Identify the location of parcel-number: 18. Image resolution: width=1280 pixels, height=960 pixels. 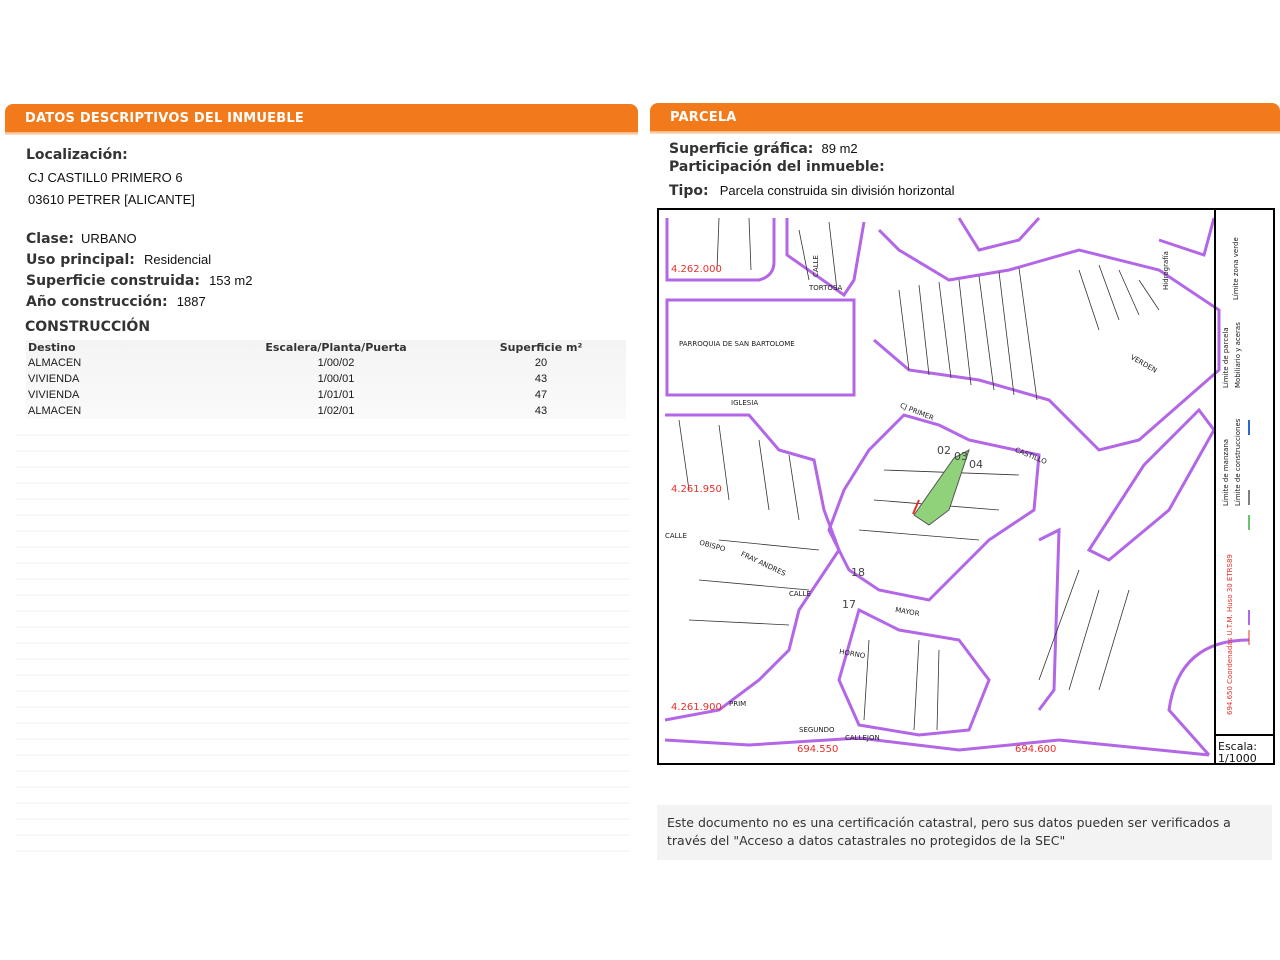
(858, 572).